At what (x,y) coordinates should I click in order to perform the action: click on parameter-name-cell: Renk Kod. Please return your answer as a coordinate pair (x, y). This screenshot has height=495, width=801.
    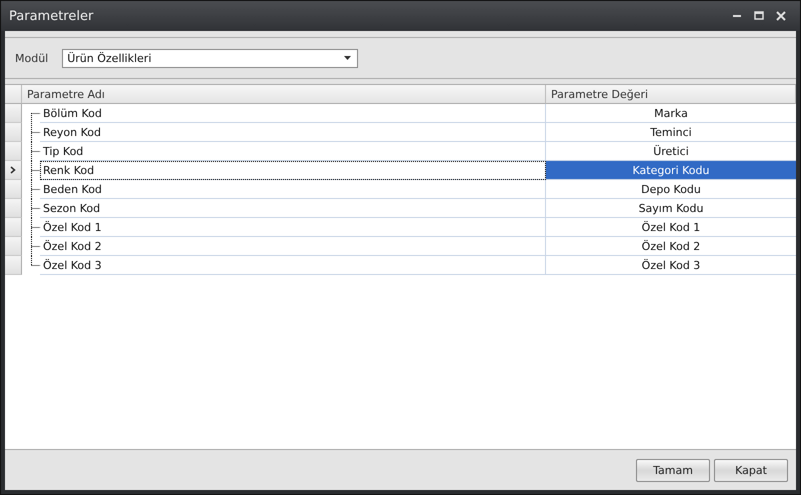
    Looking at the image, I should click on (293, 170).